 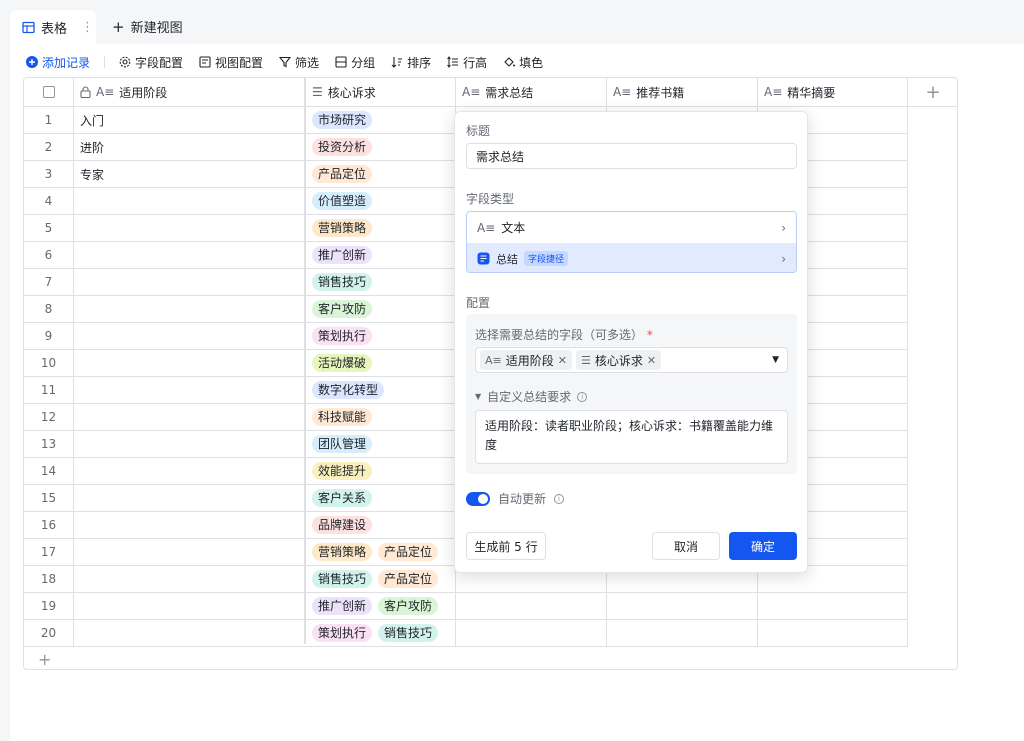 I want to click on more-icon: ⋮, so click(x=87, y=27).